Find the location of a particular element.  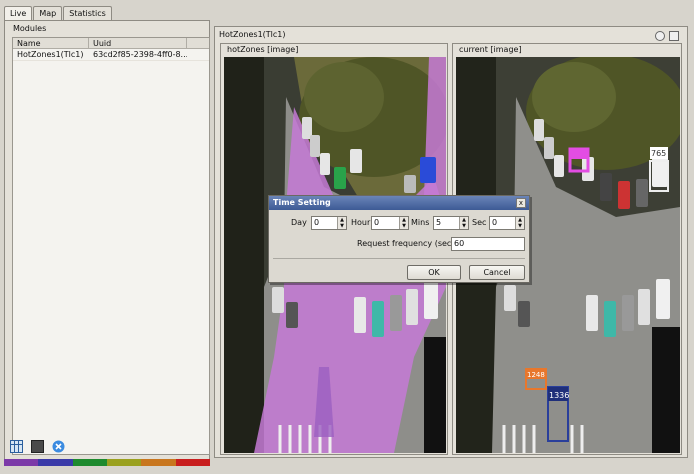

day-label: Day is located at coordinates (299, 222).